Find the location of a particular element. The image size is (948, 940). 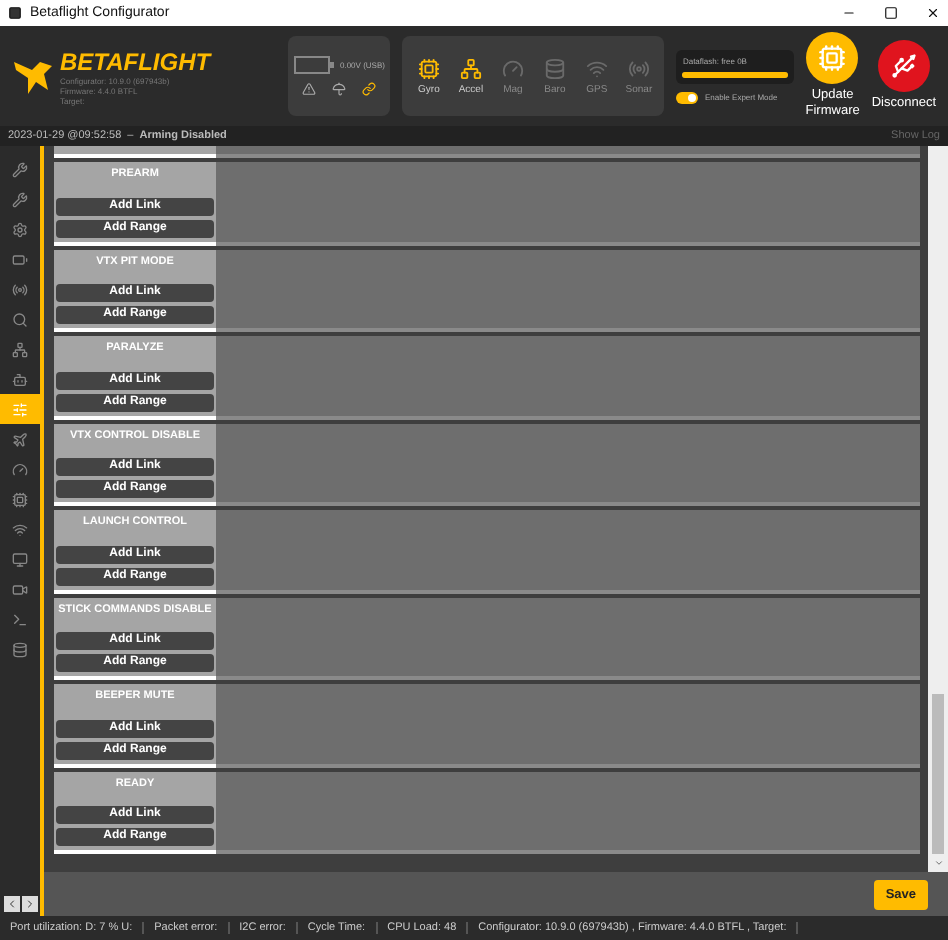

logo-text: BETAFLIGHT is located at coordinates (137, 61).